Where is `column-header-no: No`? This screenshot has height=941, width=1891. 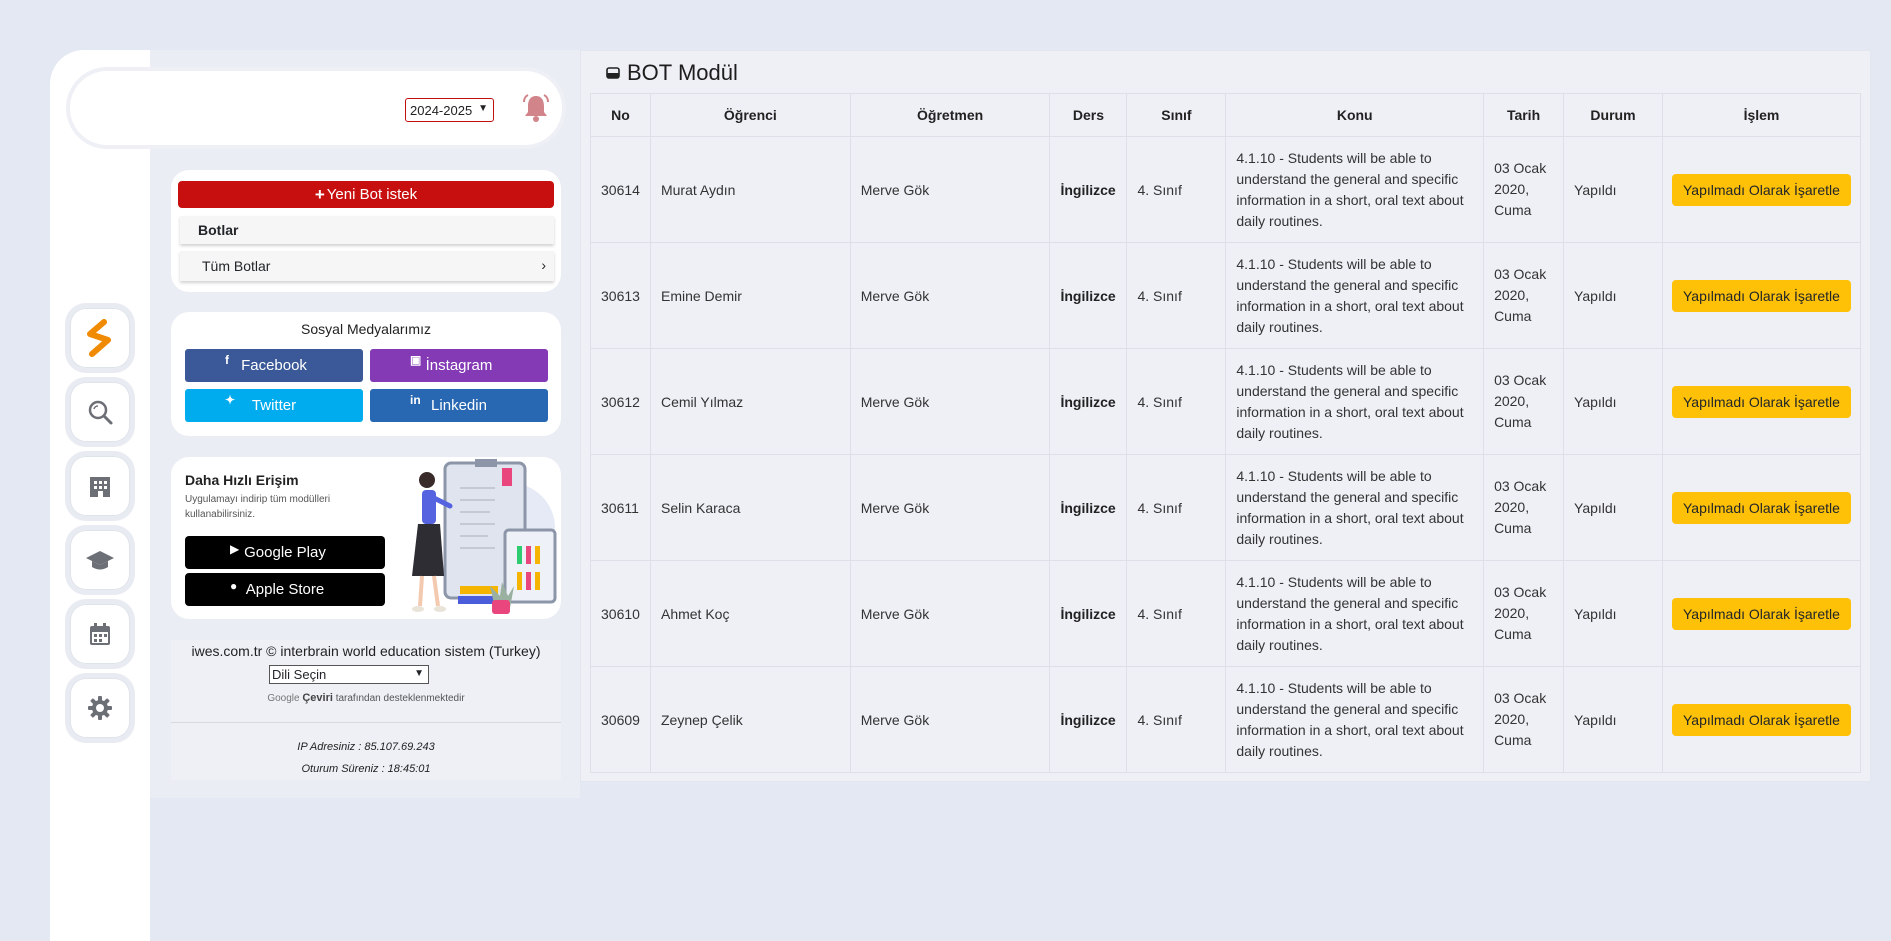
column-header-no: No is located at coordinates (620, 115).